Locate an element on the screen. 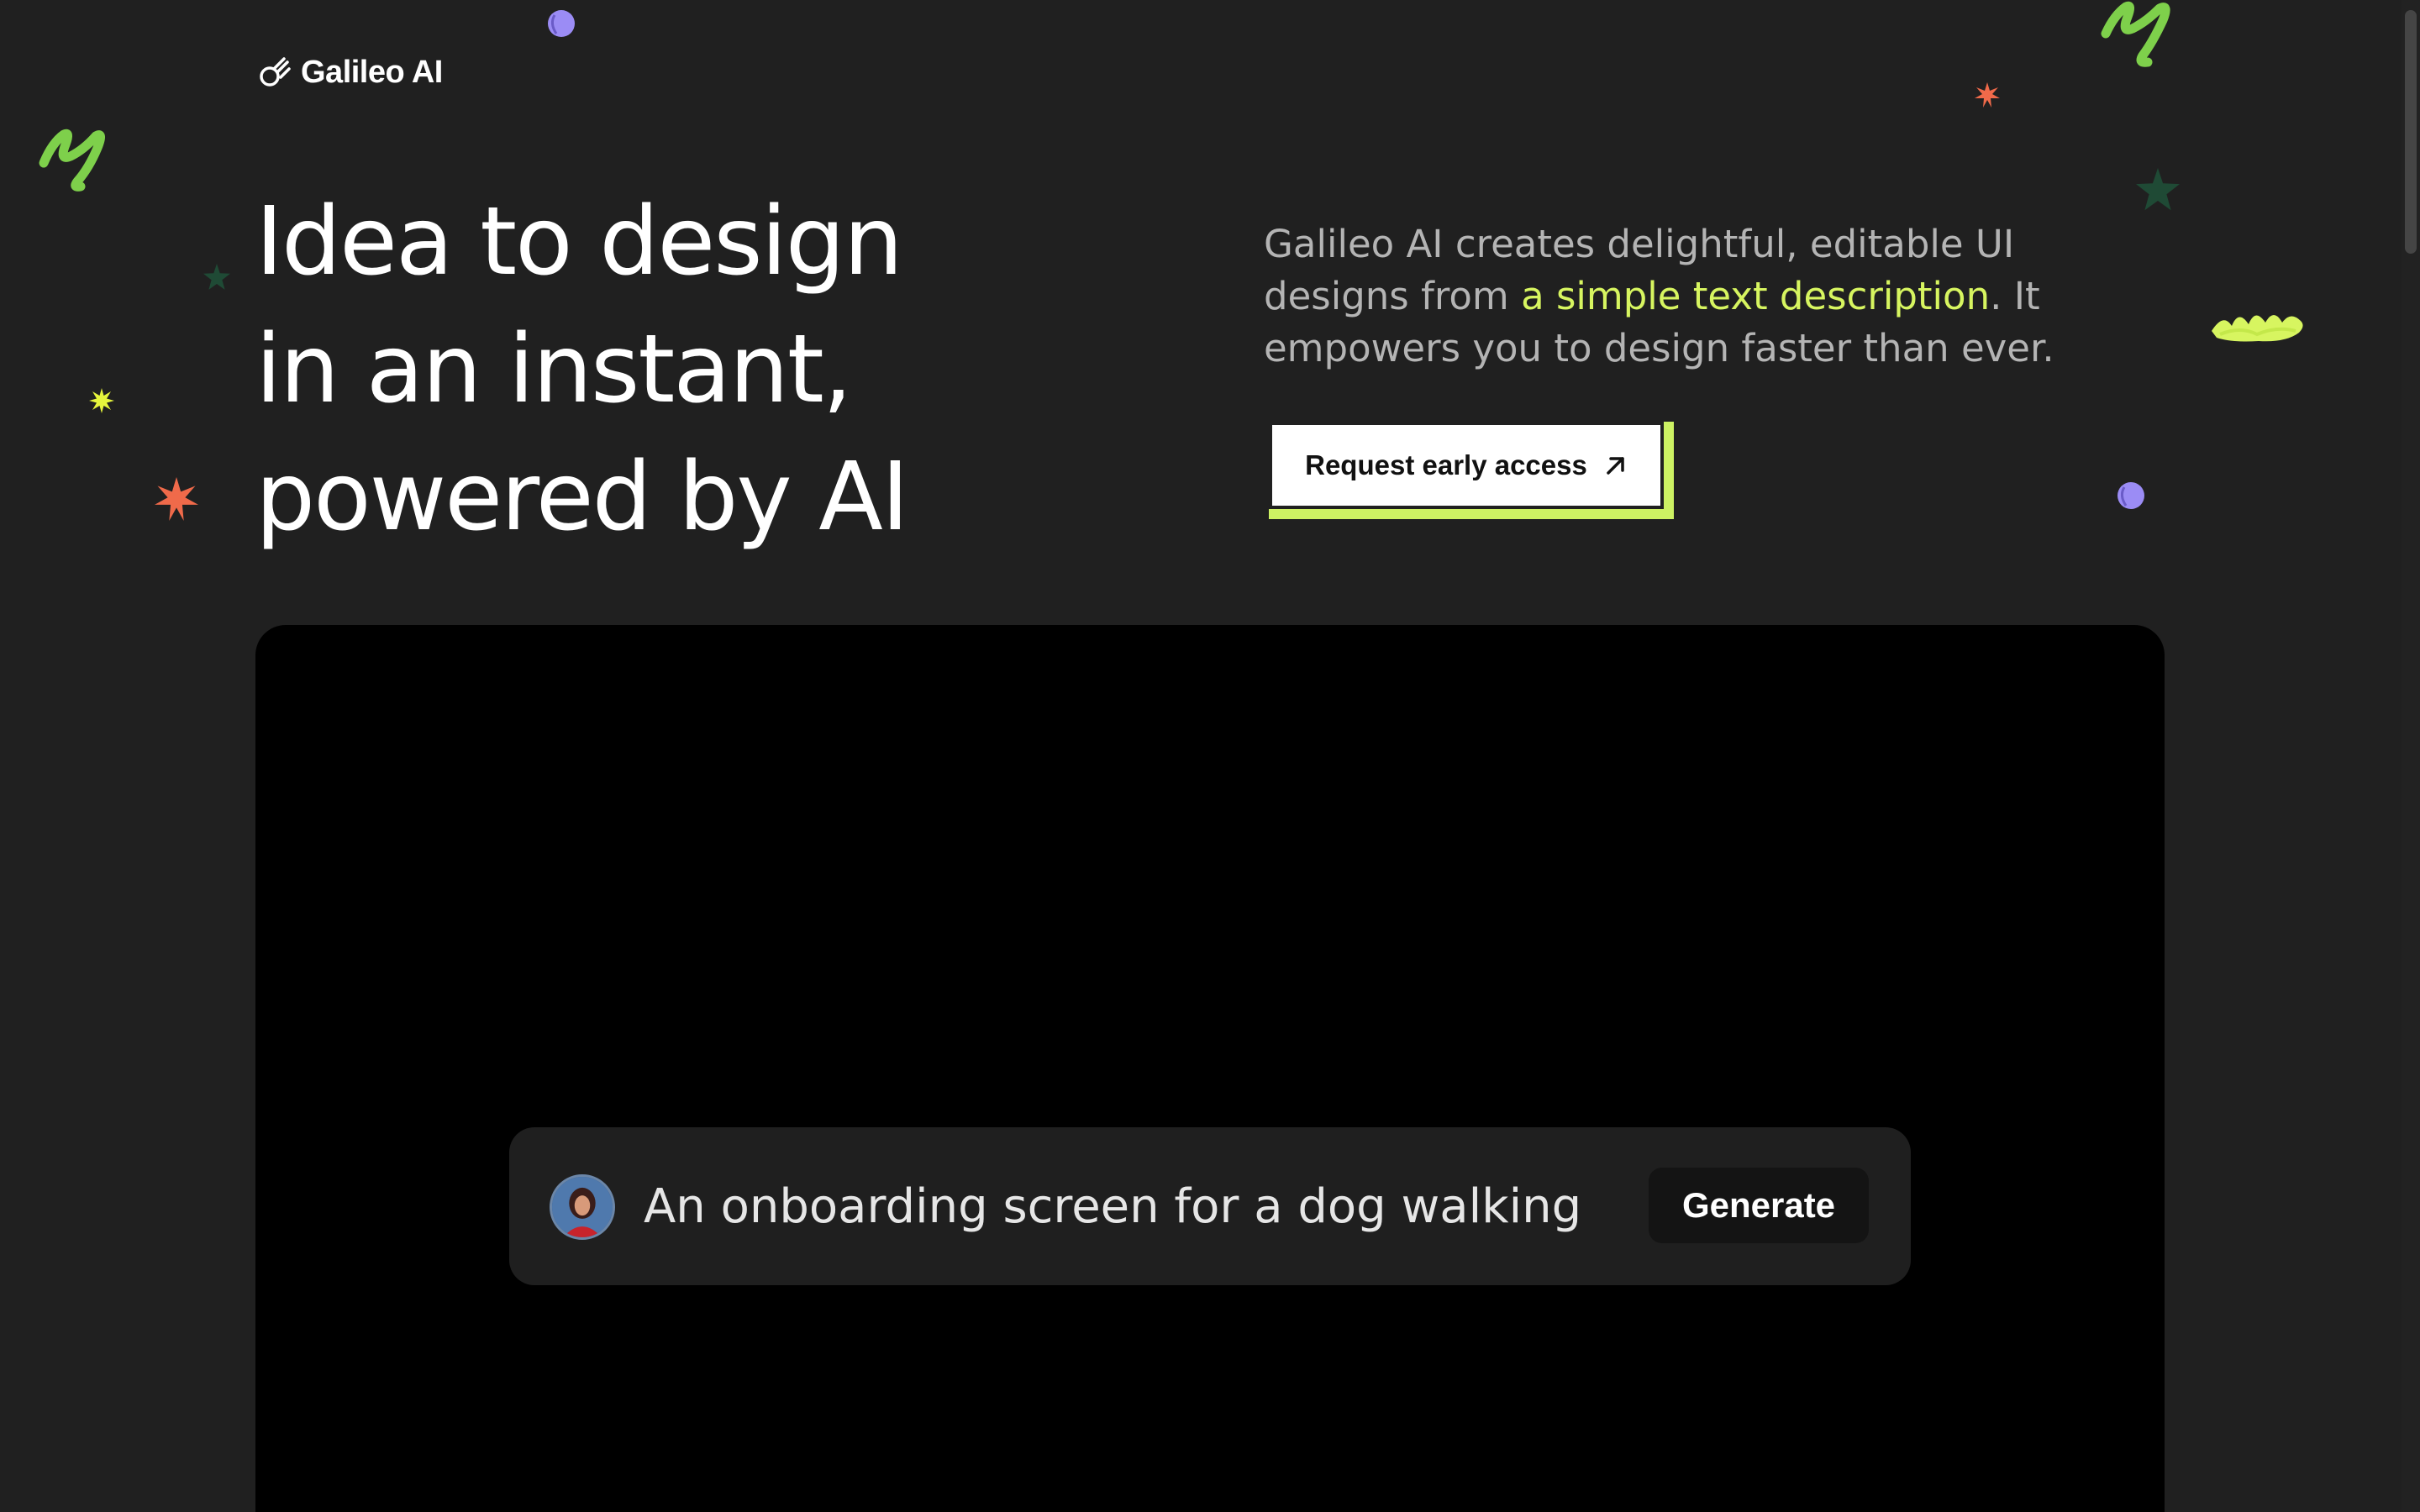  description-highlight: a simple text description is located at coordinates (1756, 296).